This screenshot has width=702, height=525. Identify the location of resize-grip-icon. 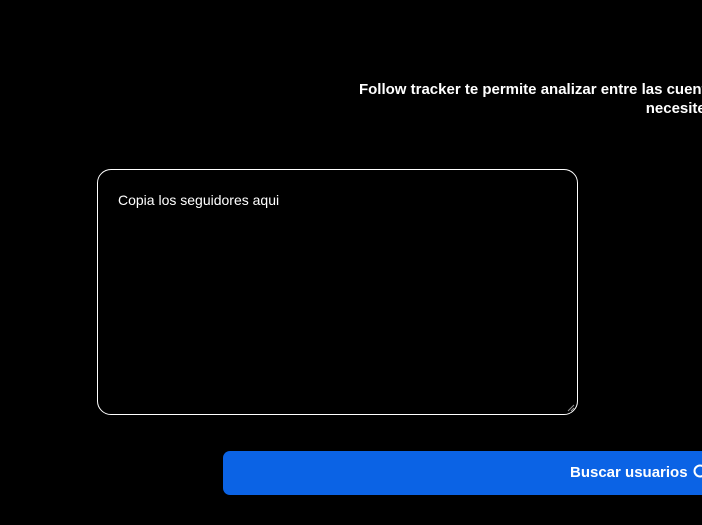
(571, 408).